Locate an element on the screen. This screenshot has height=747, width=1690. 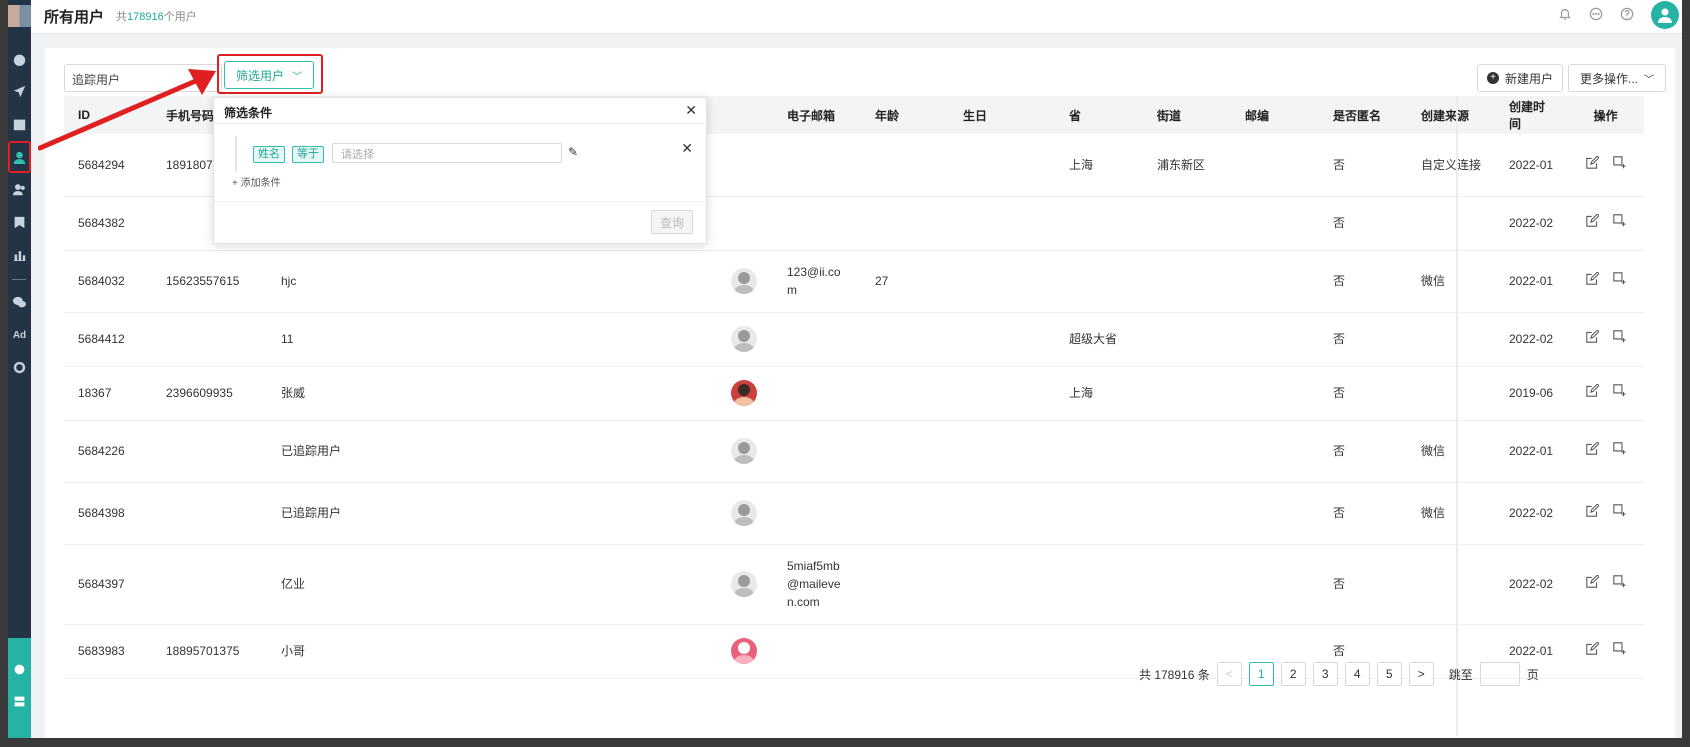
more-actions-button: 更多操作... ﹀ is located at coordinates (1617, 78).